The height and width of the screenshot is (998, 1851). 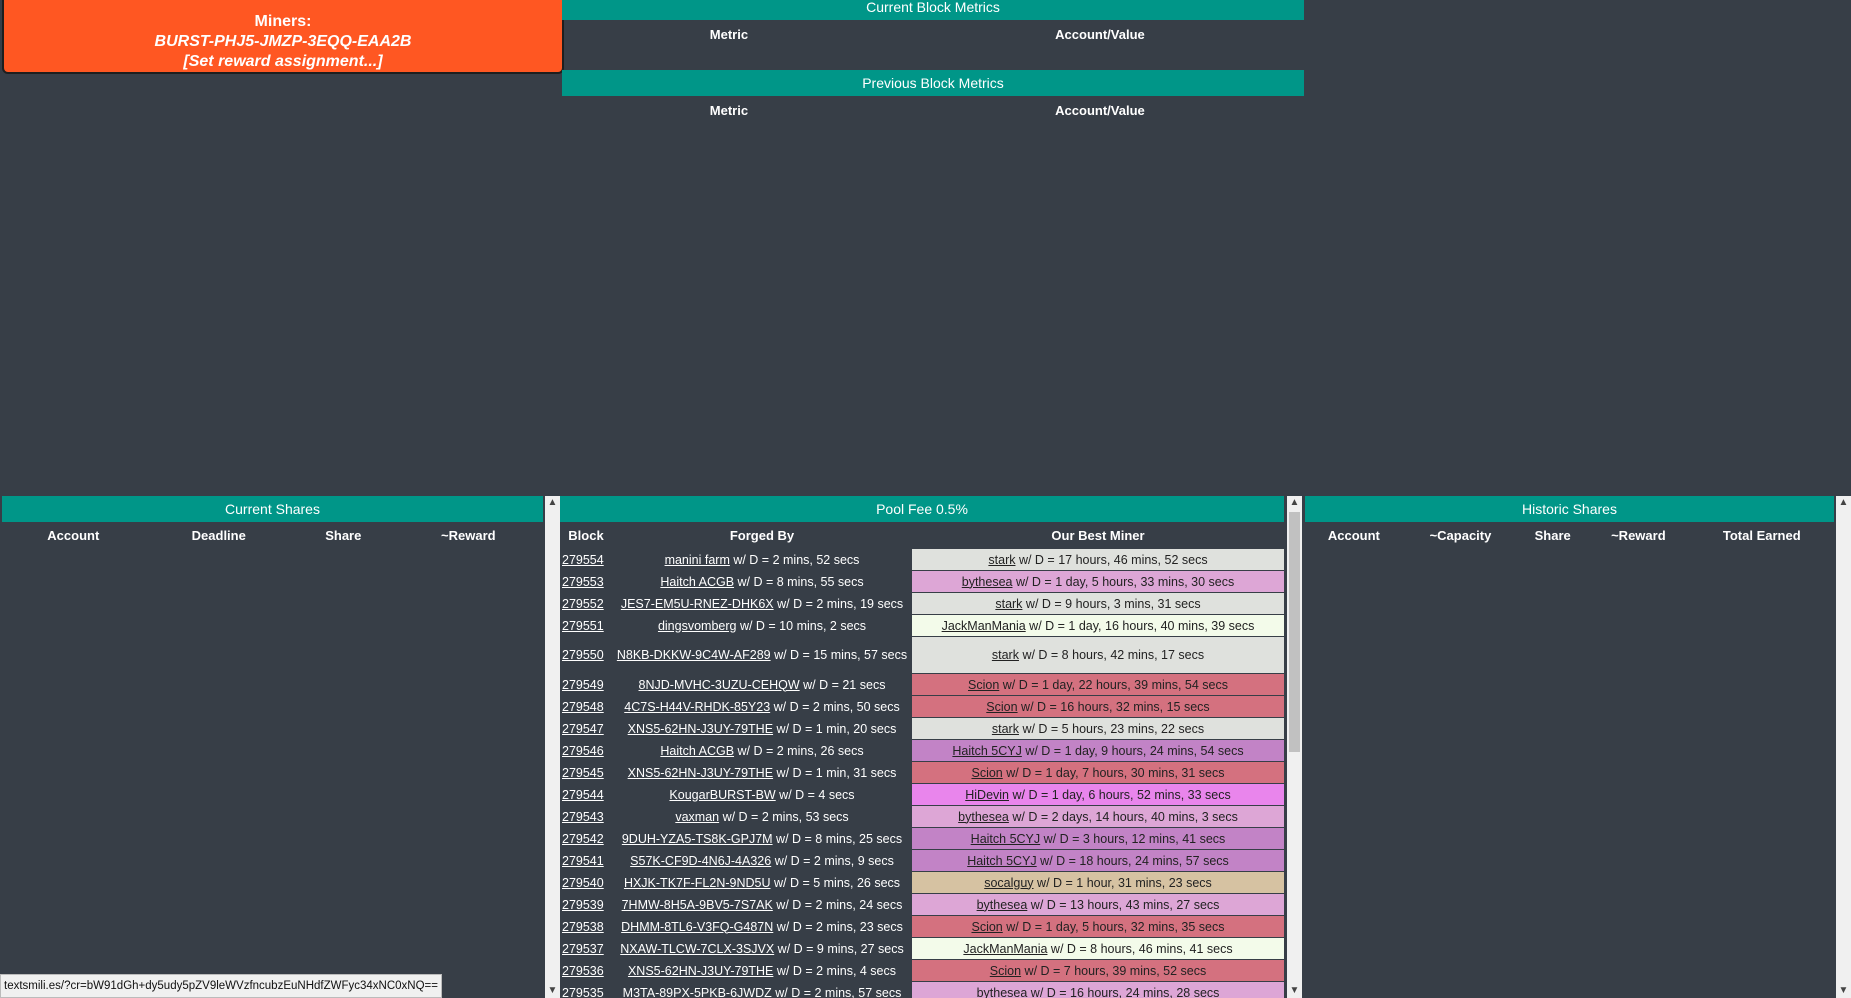 What do you see at coordinates (697, 949) in the screenshot?
I see `forger-link: NXAW-TLCW-7CLX-3SJVX` at bounding box center [697, 949].